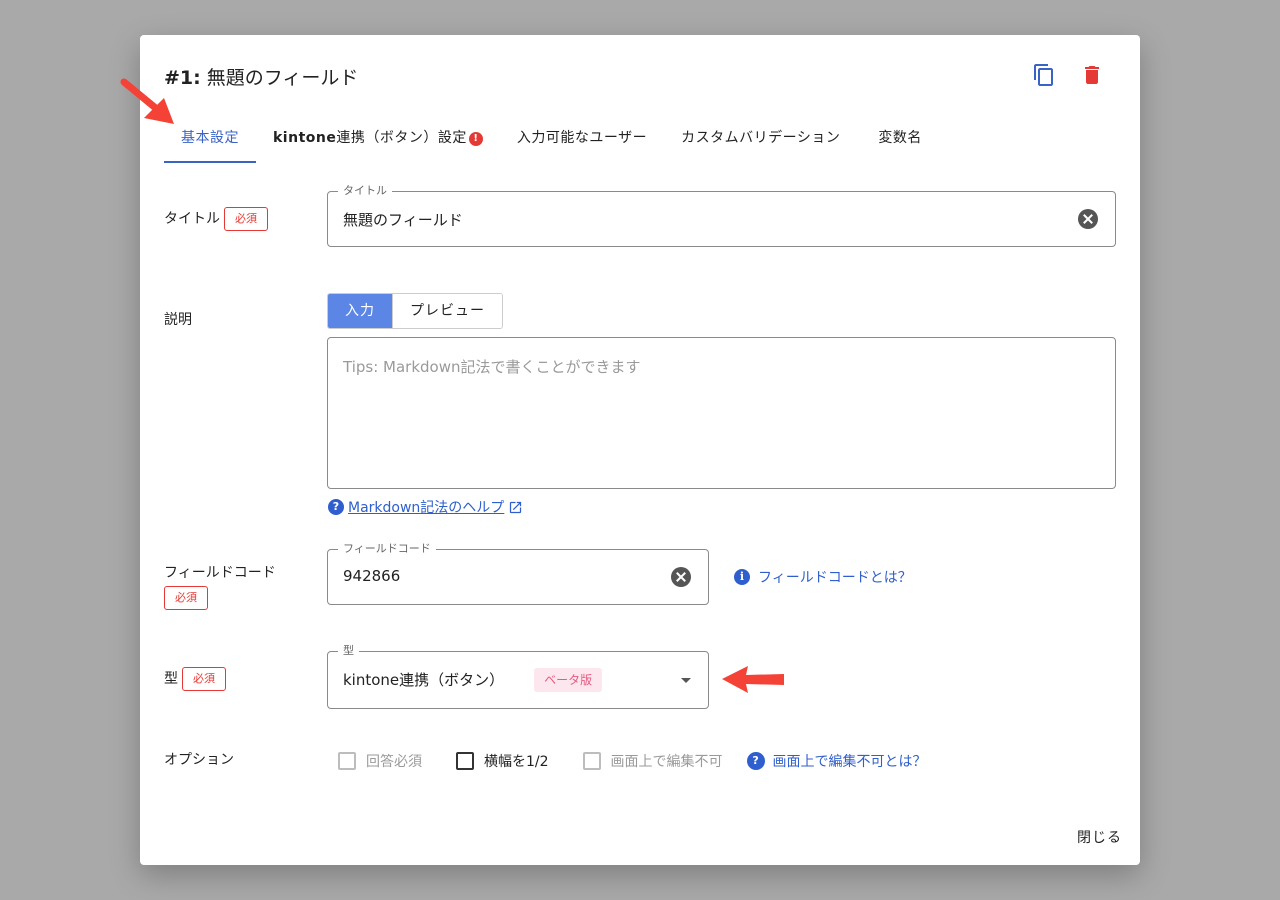 The image size is (1280, 900). I want to click on field-code-input: フィールドコード 942866, so click(518, 573).